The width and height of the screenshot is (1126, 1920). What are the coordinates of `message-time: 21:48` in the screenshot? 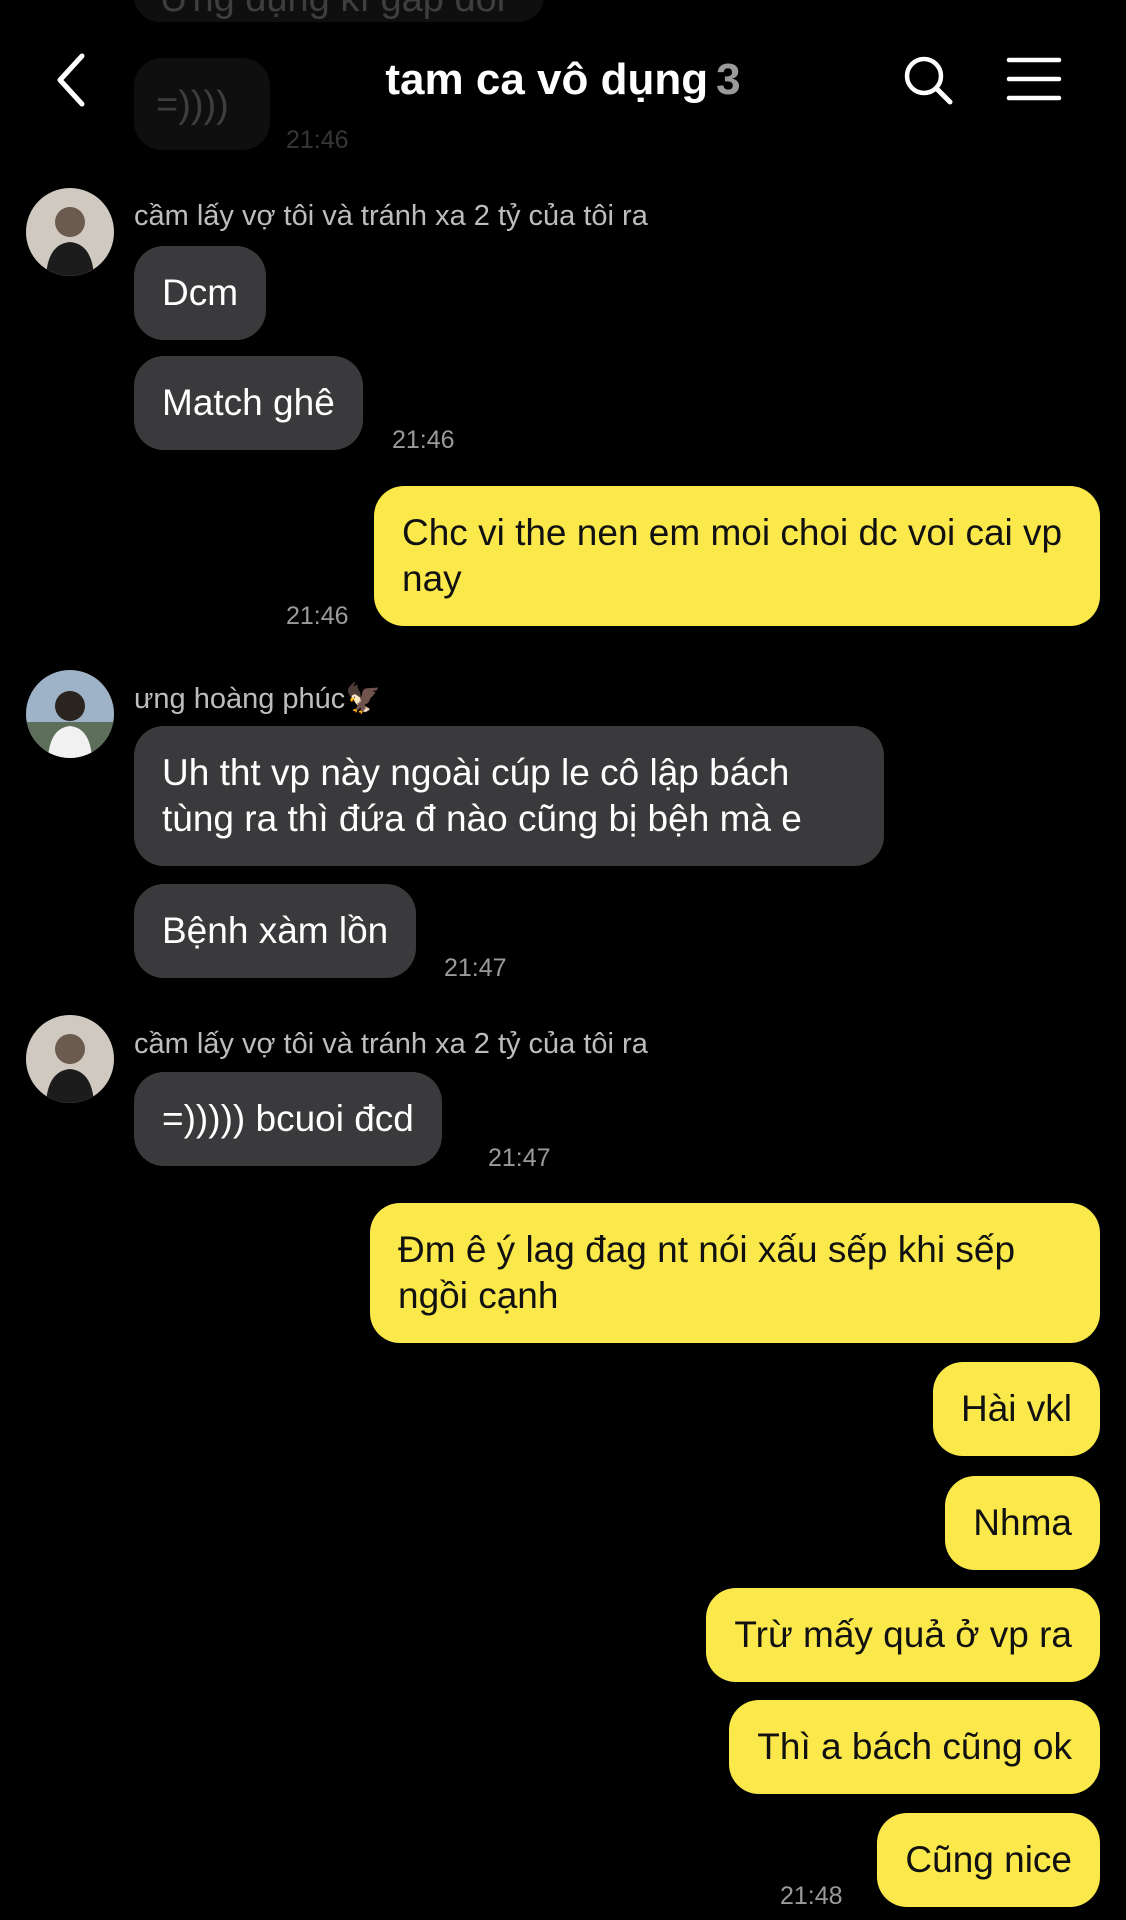 It's located at (811, 1896).